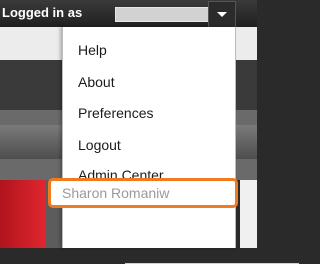 The height and width of the screenshot is (264, 320). Describe the element at coordinates (42, 12) in the screenshot. I see `logged-in-label: Logged in as` at that location.